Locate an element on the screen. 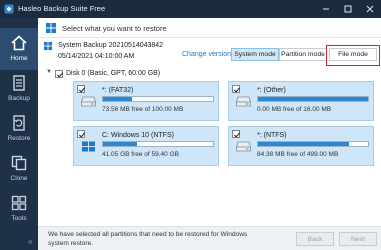 The height and width of the screenshot is (250, 381). home-icon is located at coordinates (19, 43).